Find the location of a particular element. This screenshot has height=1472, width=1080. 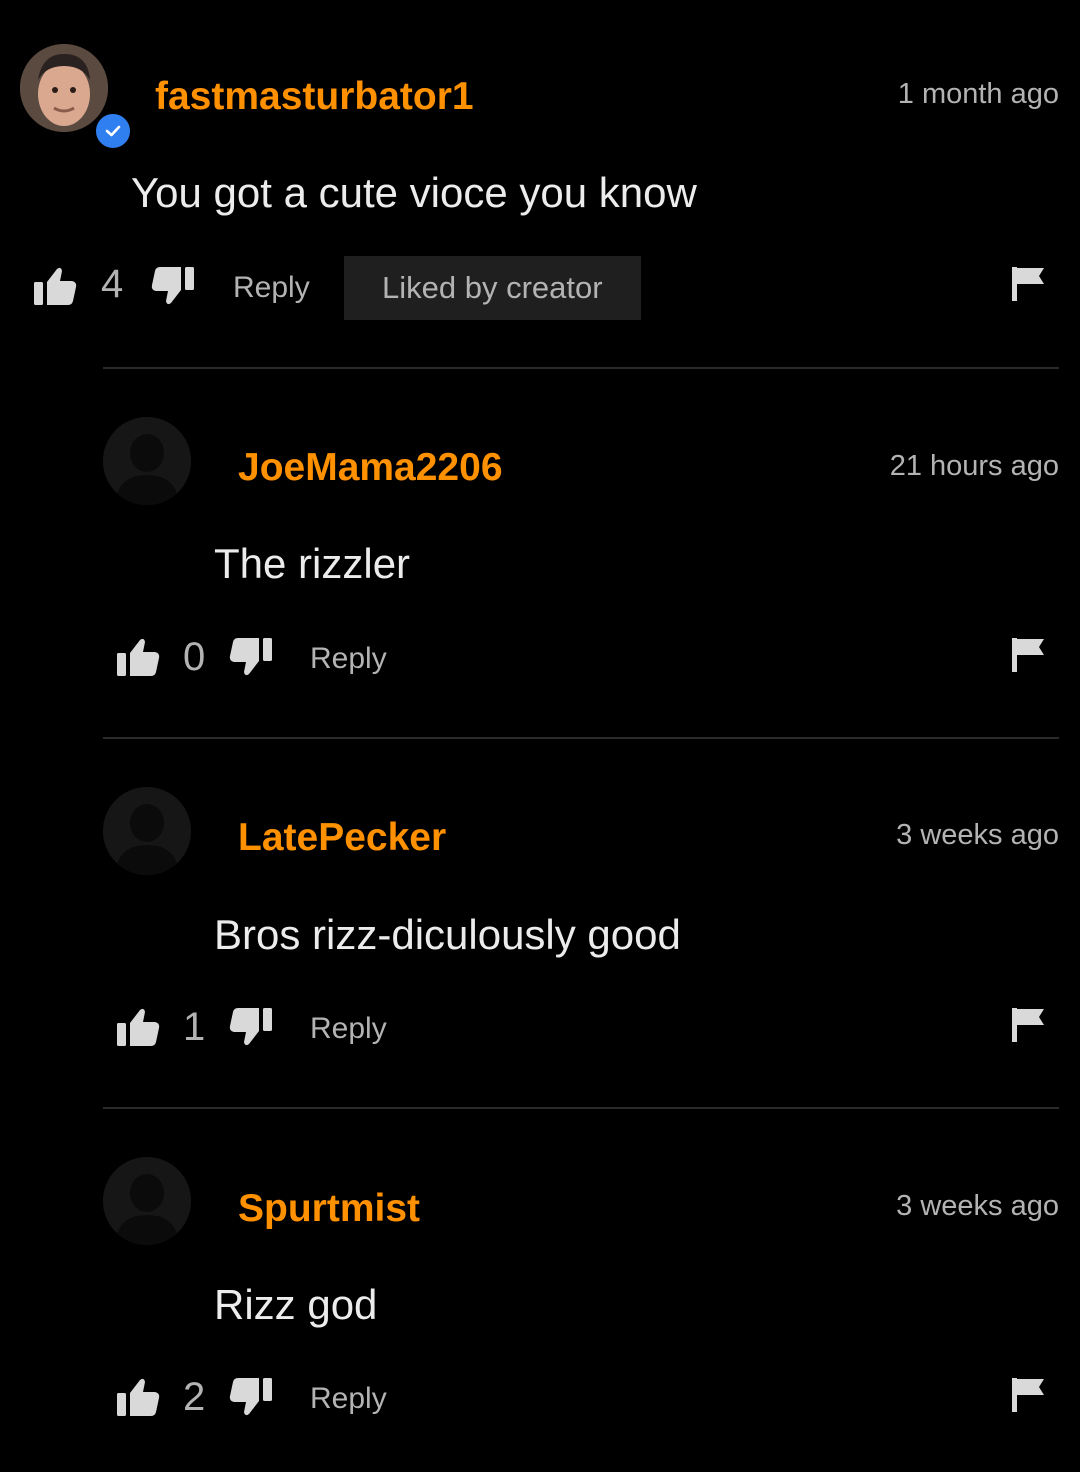

comment-actions: 2 Reply is located at coordinates (540, 1399).